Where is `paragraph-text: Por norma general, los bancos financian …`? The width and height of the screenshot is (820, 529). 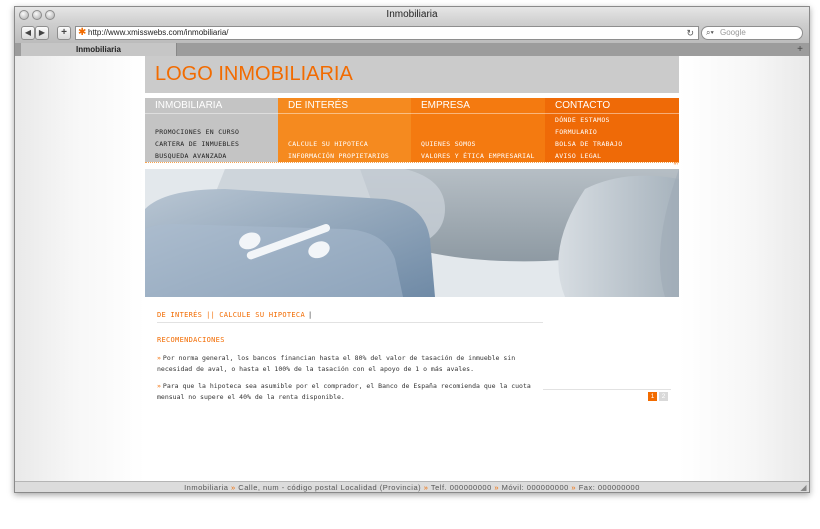 paragraph-text: Por norma general, los bancos financian … is located at coordinates (336, 363).